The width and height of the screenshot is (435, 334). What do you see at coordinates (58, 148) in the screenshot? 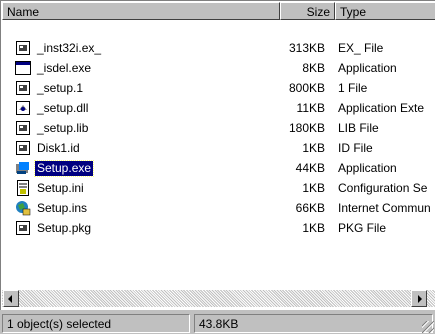
I see `file-name: Disk1.id` at bounding box center [58, 148].